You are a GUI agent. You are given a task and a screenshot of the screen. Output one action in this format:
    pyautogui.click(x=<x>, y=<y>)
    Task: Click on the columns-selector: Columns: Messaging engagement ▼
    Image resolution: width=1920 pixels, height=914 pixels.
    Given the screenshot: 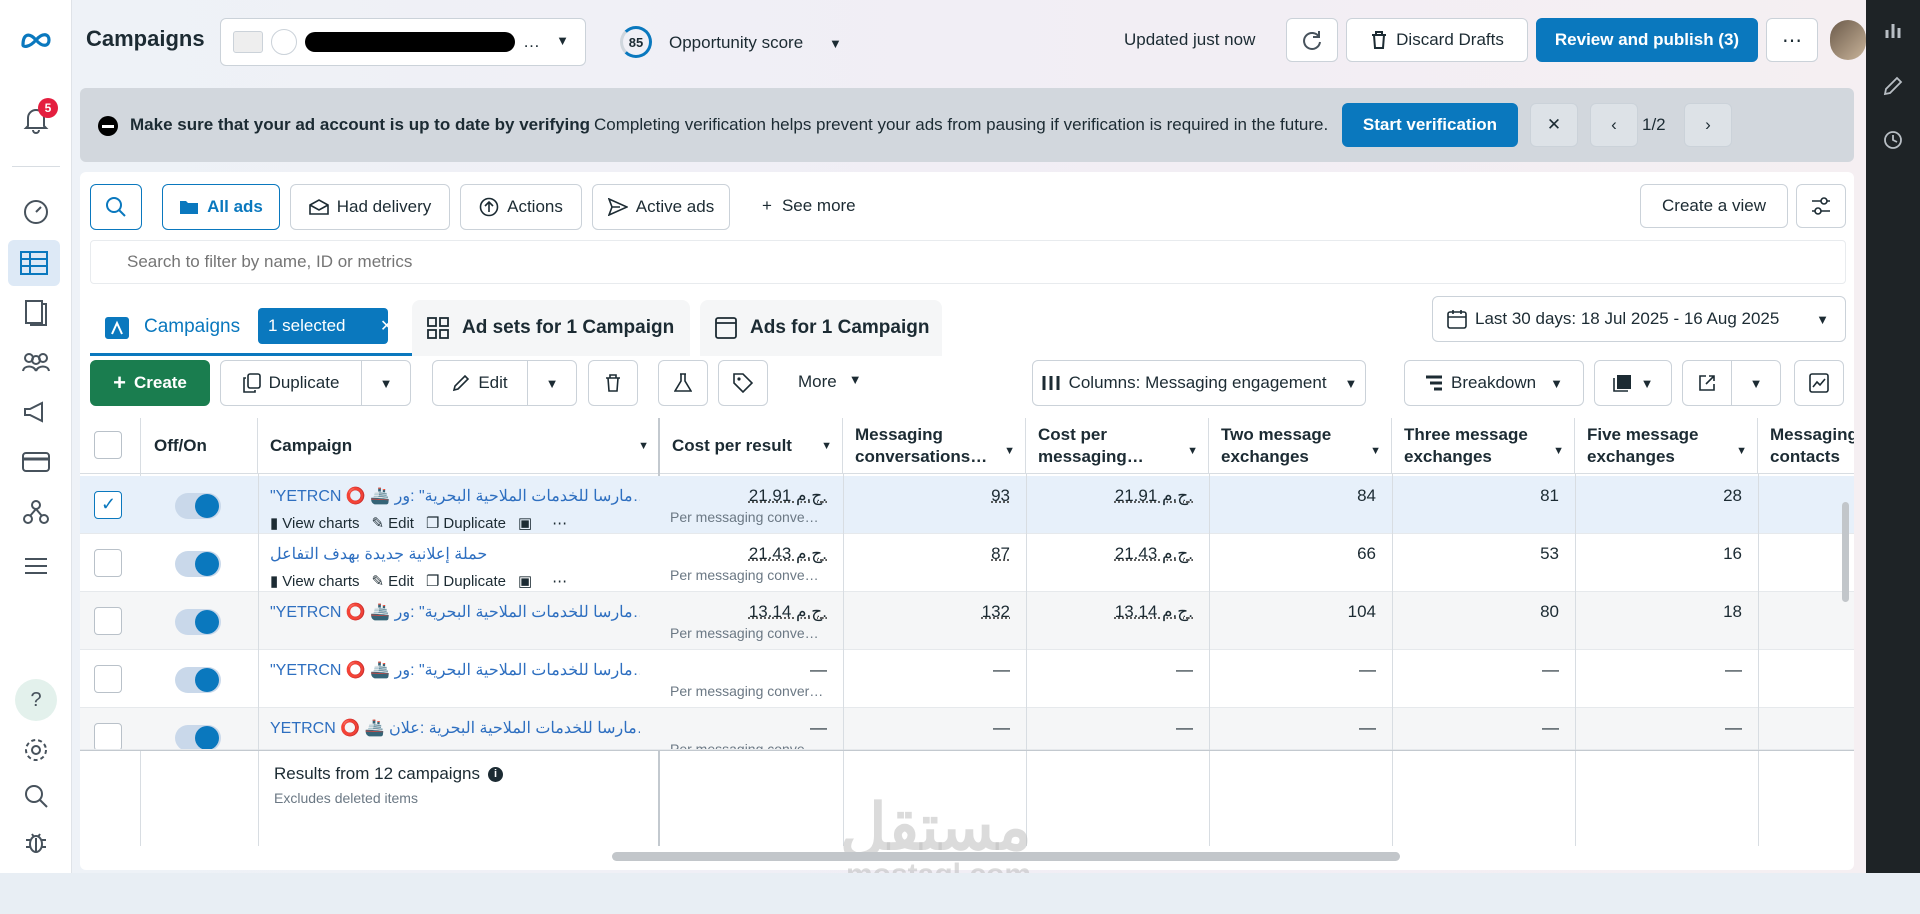 What is the action you would take?
    pyautogui.click(x=1199, y=383)
    